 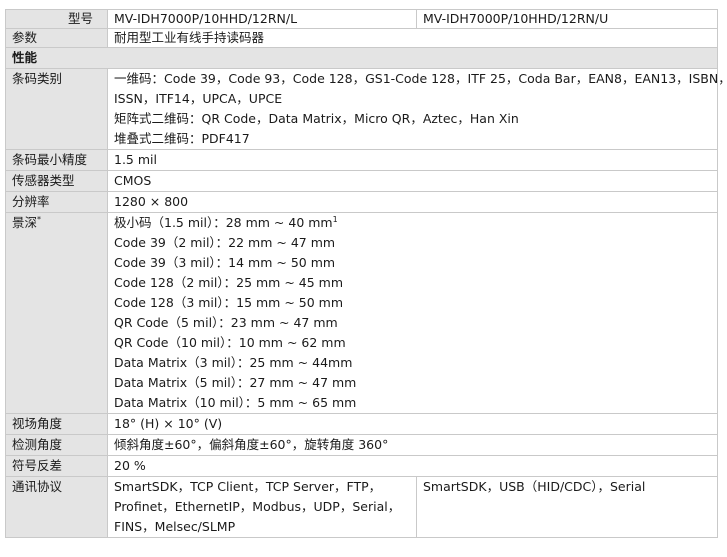 What do you see at coordinates (56, 160) in the screenshot?
I see `min-precision-label: 条码最小精度` at bounding box center [56, 160].